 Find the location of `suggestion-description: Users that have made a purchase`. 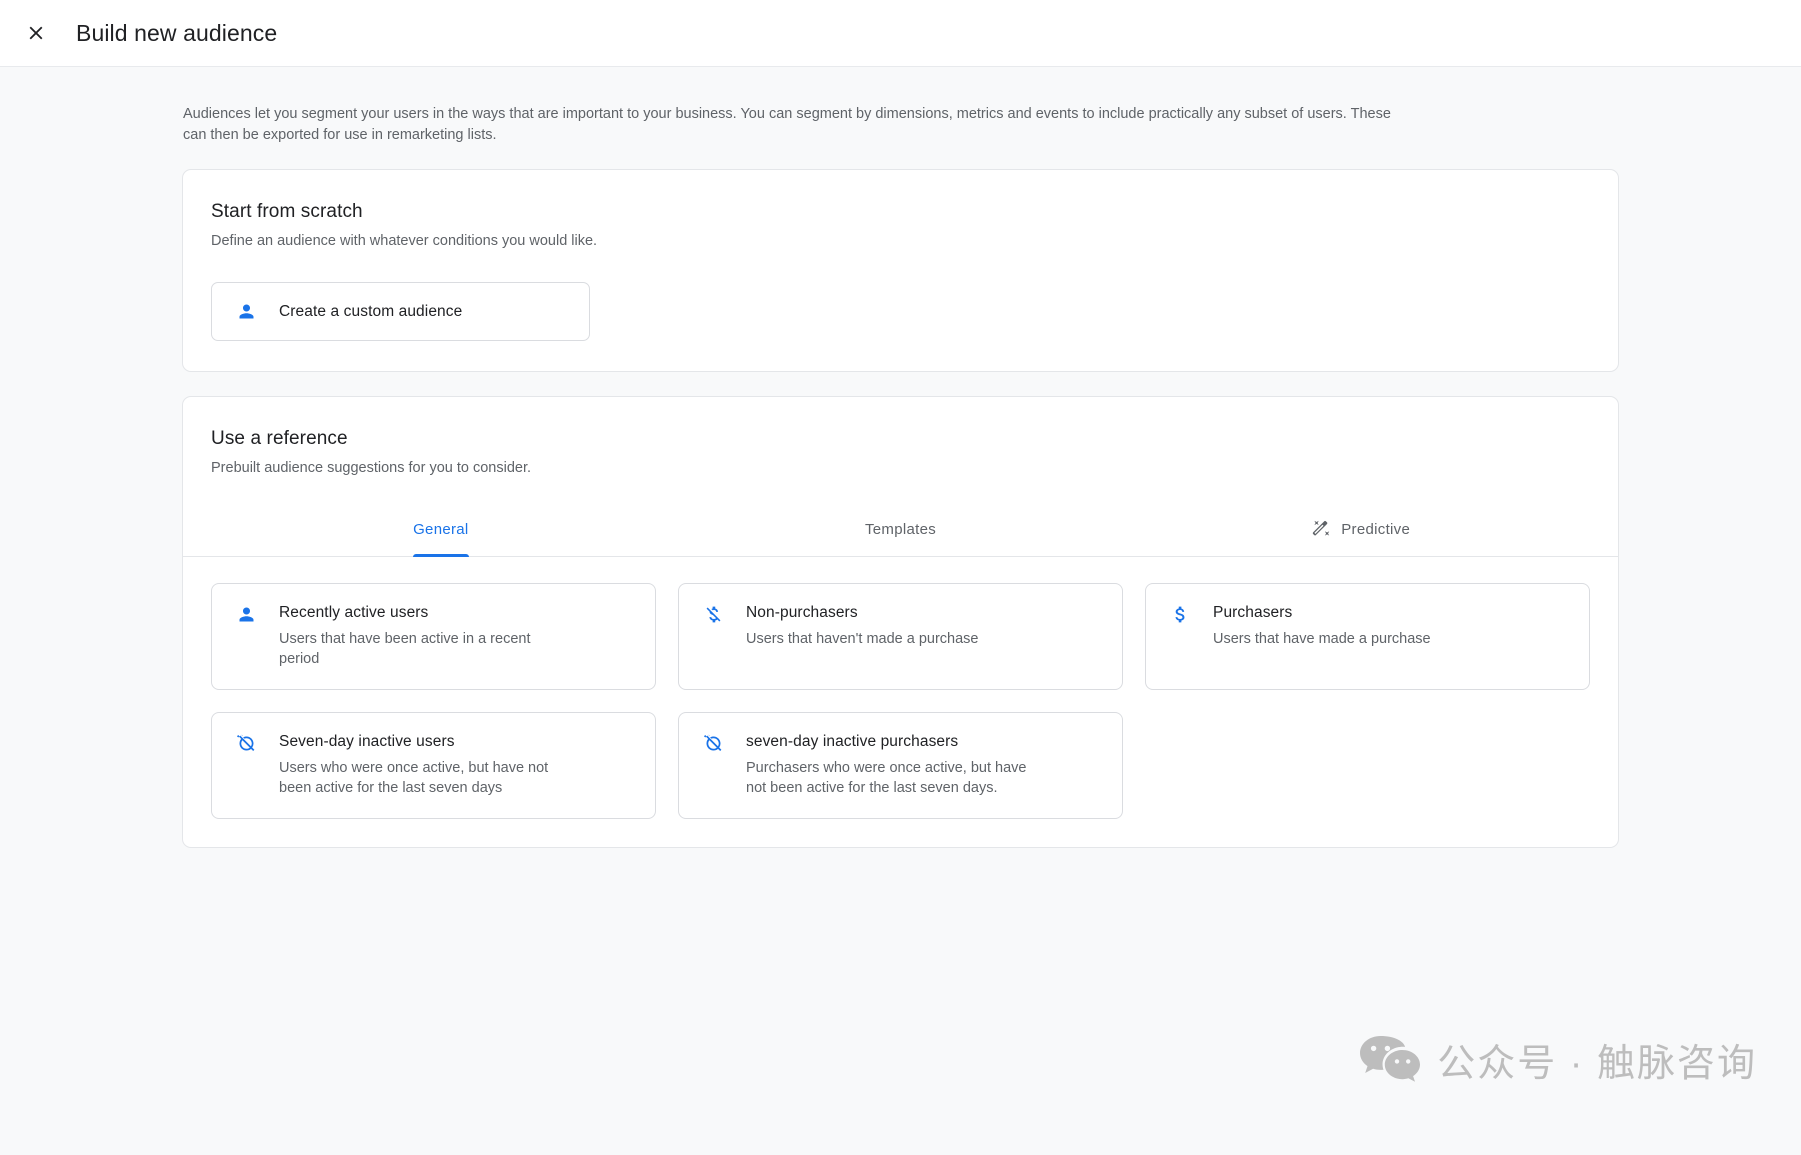

suggestion-description: Users that have made a purchase is located at coordinates (1322, 639).